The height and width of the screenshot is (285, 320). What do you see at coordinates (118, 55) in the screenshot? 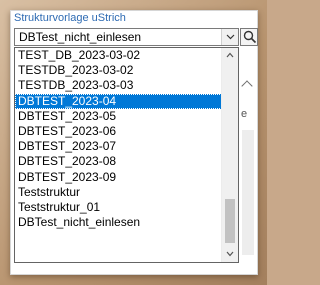
I see `list-item: TEST_DB_2023-03-02` at bounding box center [118, 55].